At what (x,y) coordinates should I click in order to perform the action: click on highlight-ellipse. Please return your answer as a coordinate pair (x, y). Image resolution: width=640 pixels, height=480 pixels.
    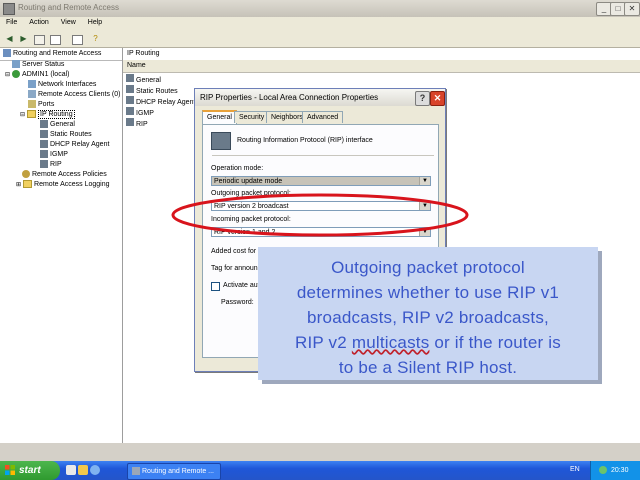
    Looking at the image, I should click on (320, 215).